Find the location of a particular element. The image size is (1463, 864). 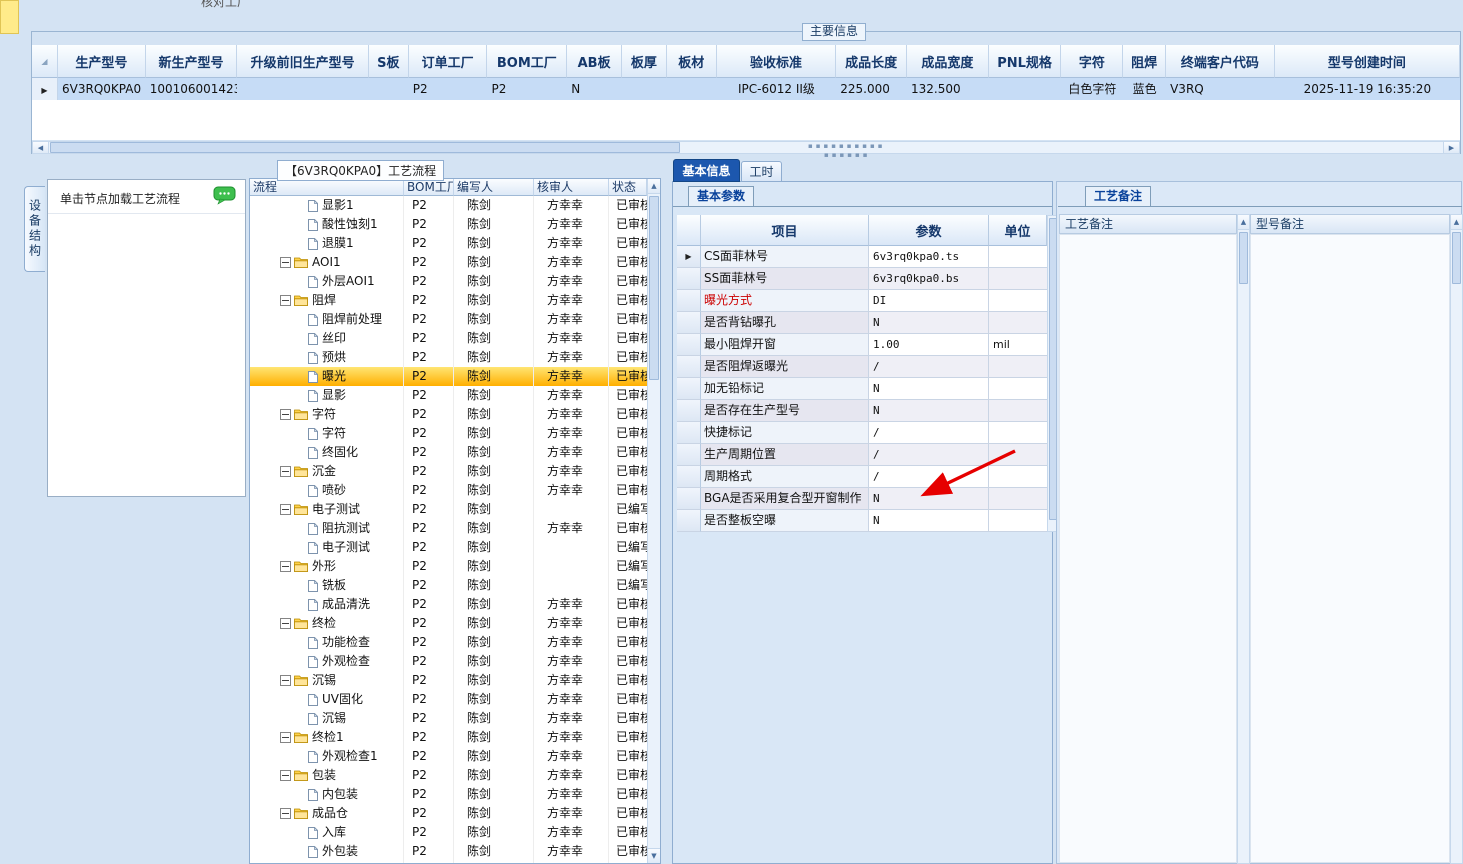

tab-process-notes: 工艺备注 is located at coordinates (1118, 196).